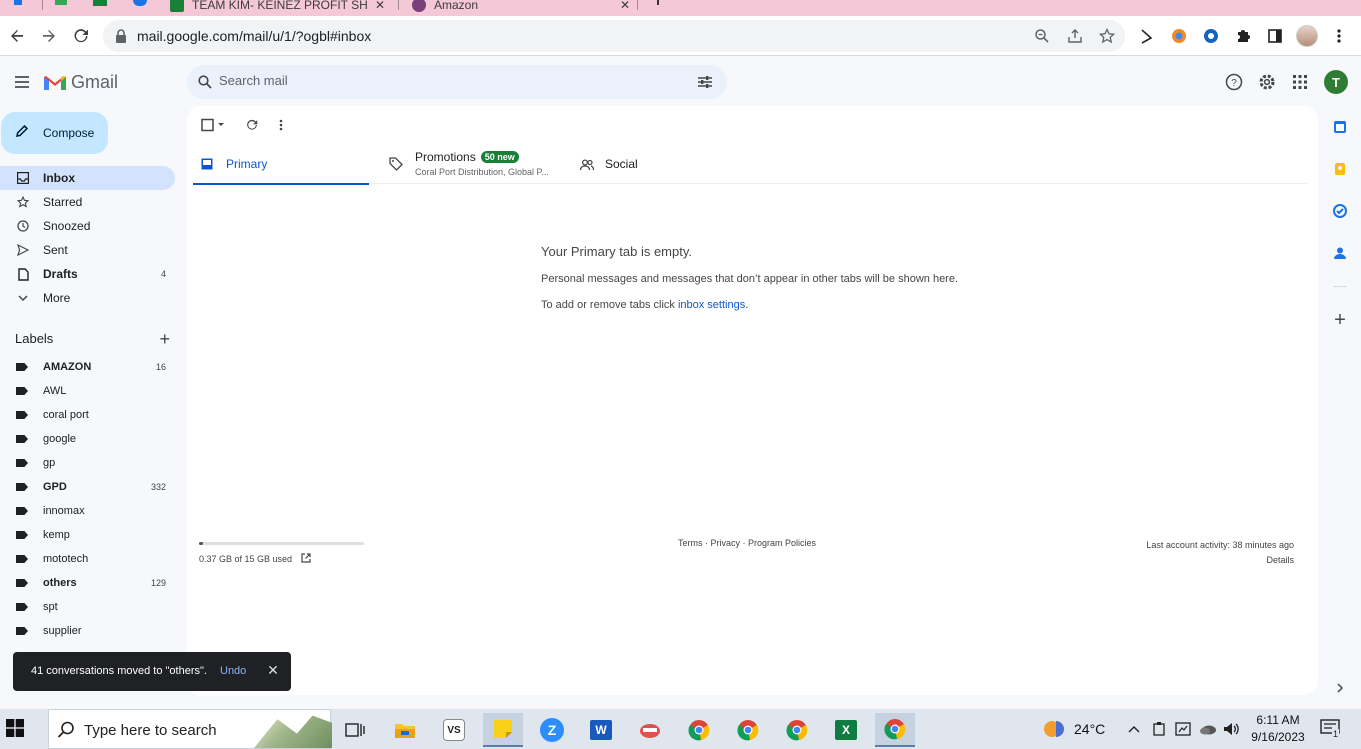  What do you see at coordinates (521, 8) in the screenshot?
I see `tab-amazon: Amazon ✕` at bounding box center [521, 8].